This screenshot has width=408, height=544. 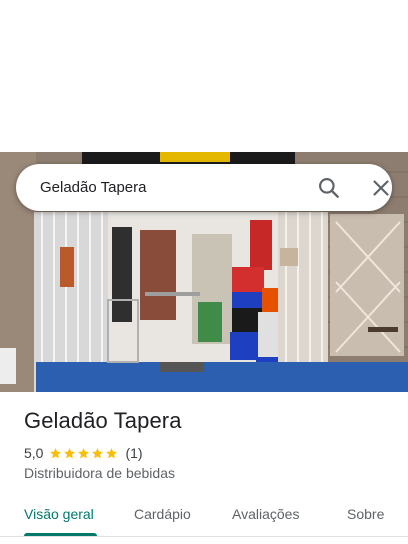 I want to click on place-tabs: Visão geral Cardápio Avaliações Sobre, so click(x=204, y=516).